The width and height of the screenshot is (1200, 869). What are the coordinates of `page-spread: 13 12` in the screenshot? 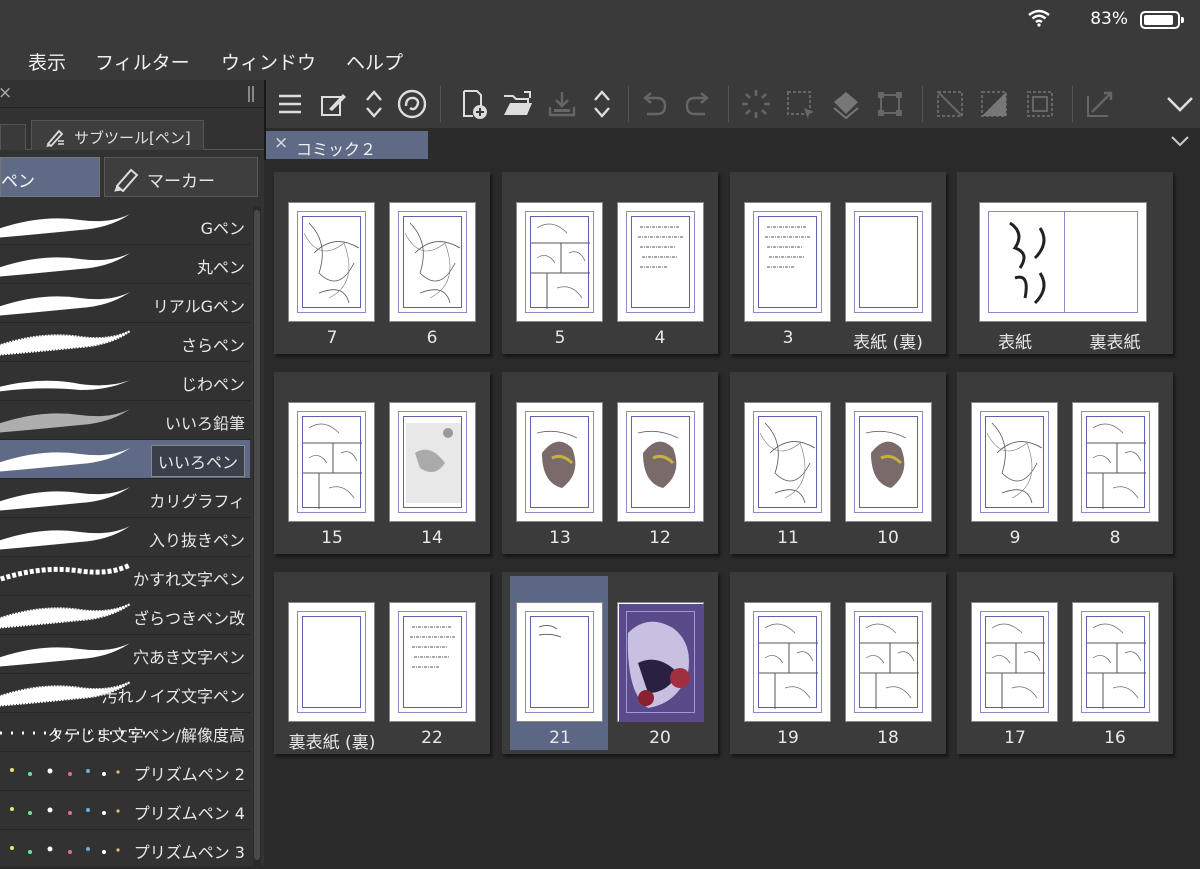 It's located at (610, 463).